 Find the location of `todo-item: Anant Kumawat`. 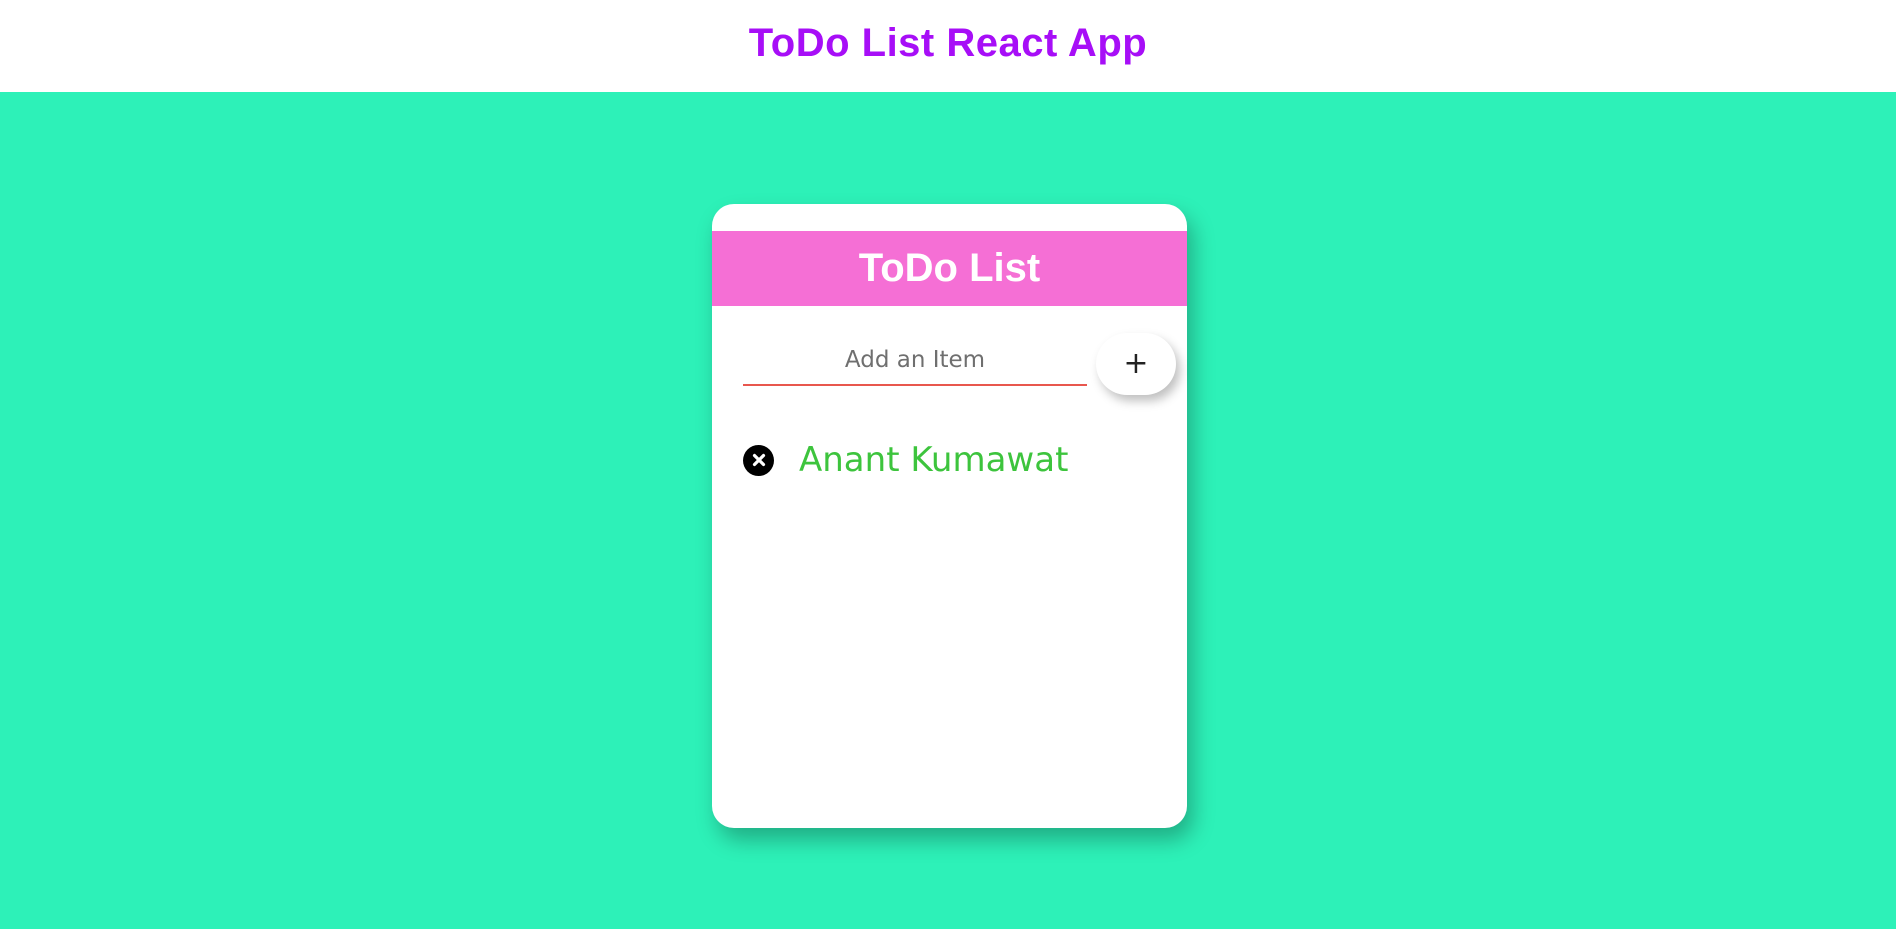

todo-item: Anant Kumawat is located at coordinates (953, 460).